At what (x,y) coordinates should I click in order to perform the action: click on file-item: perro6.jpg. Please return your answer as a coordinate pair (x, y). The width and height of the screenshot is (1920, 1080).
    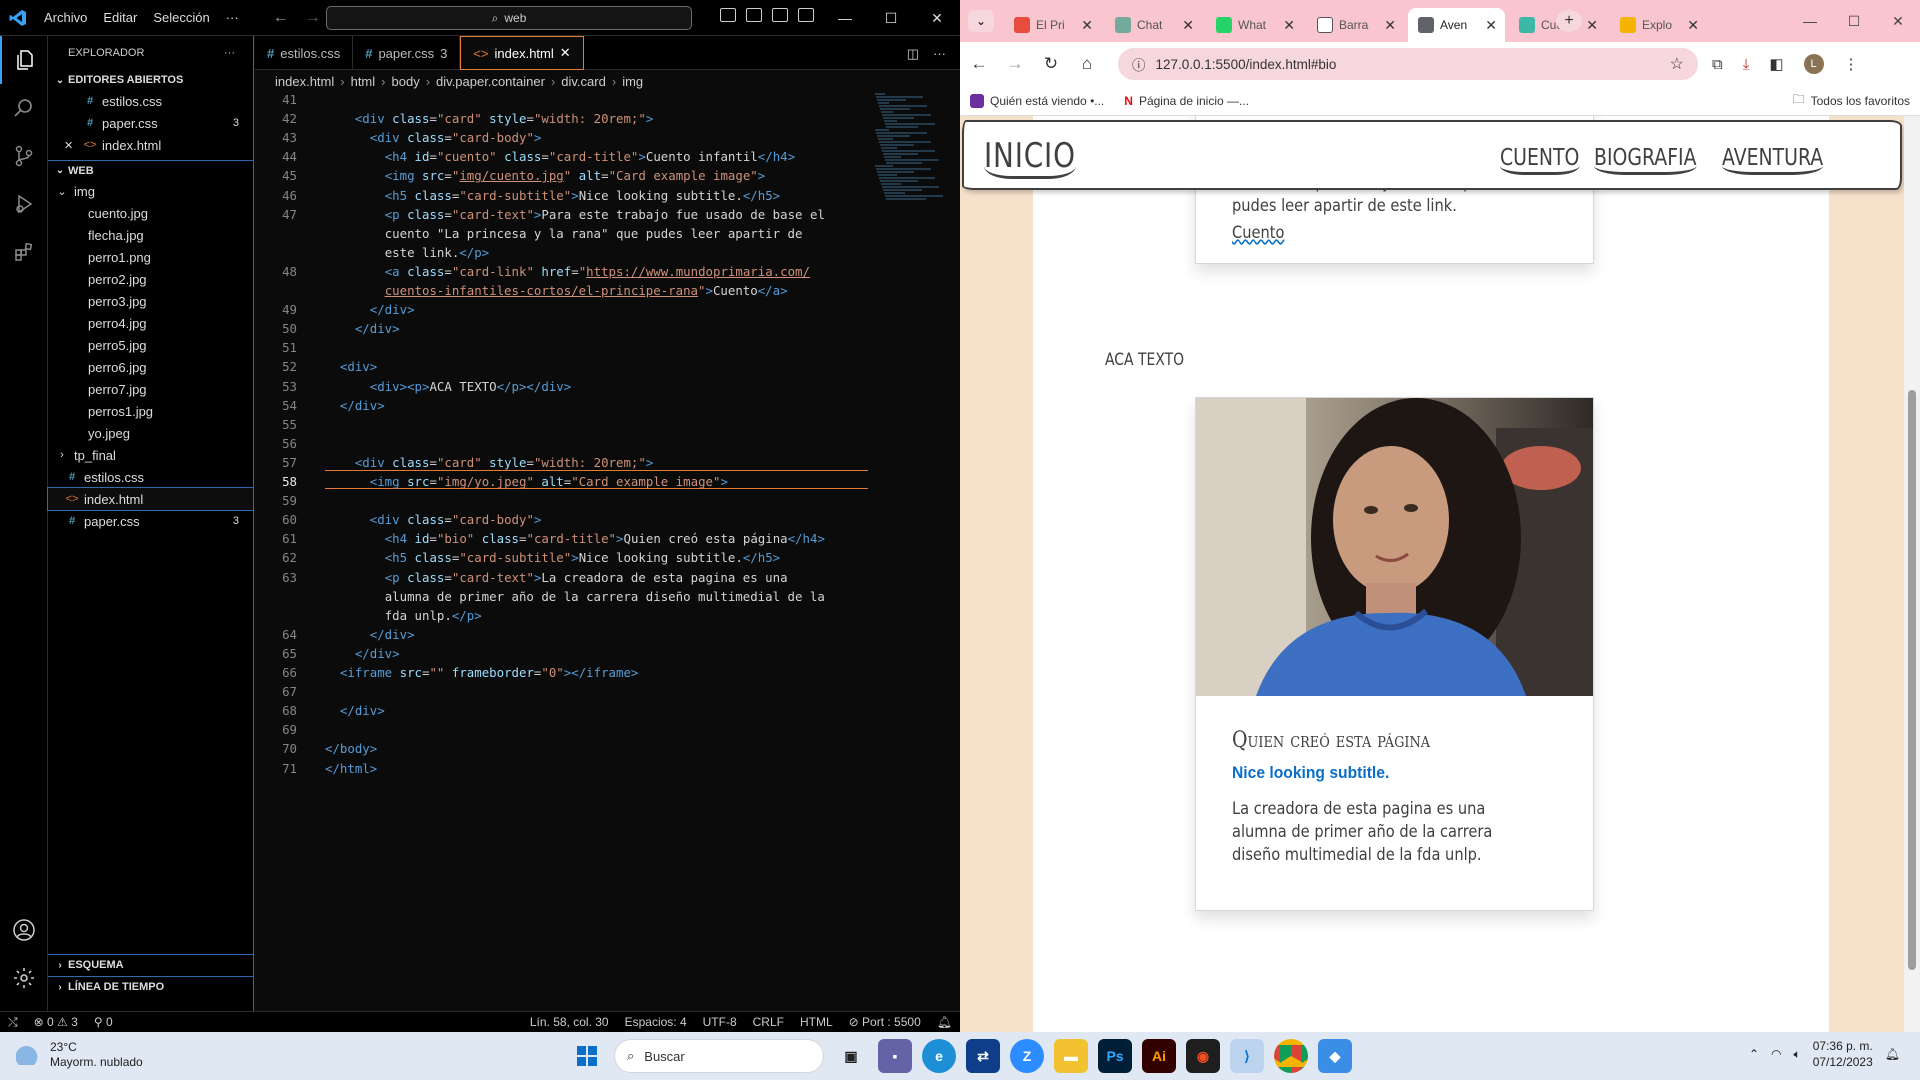
    Looking at the image, I should click on (150, 367).